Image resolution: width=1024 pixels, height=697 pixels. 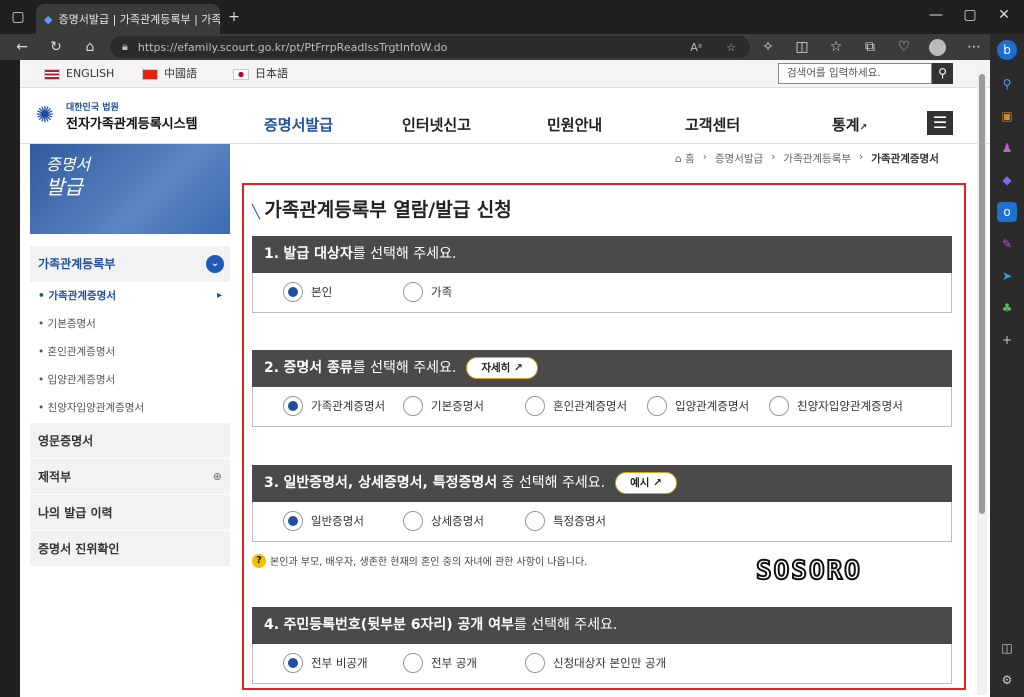 What do you see at coordinates (79, 74) in the screenshot?
I see `lang-english: ENGLISH` at bounding box center [79, 74].